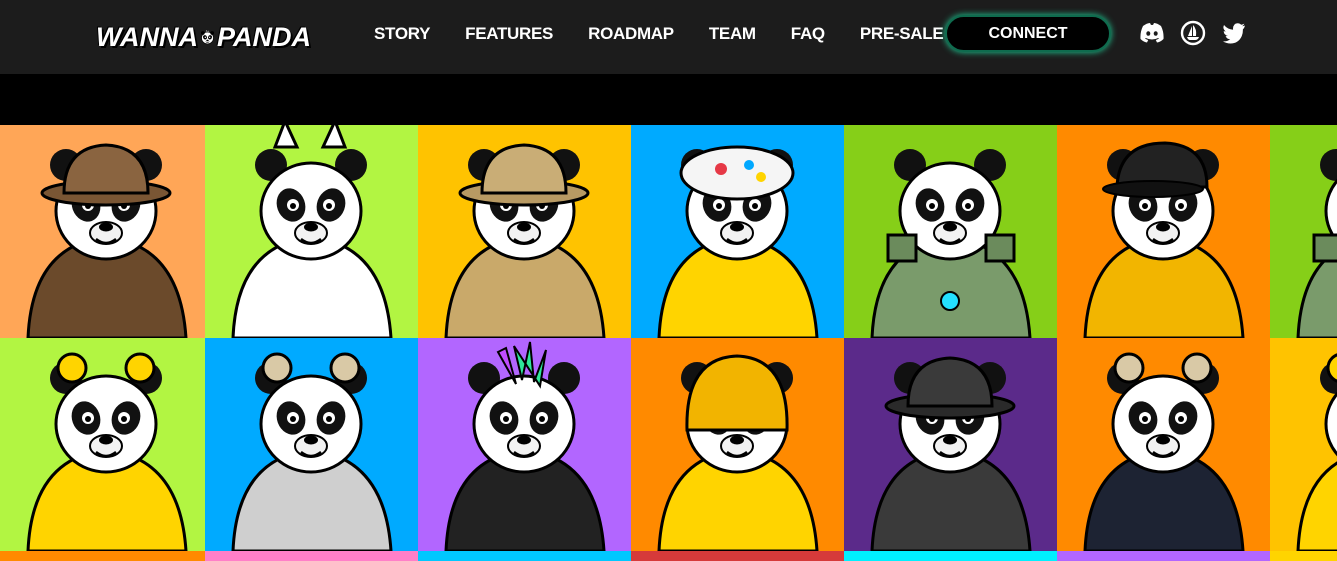 The image size is (1337, 561). I want to click on outfit, so click(1316, 506).